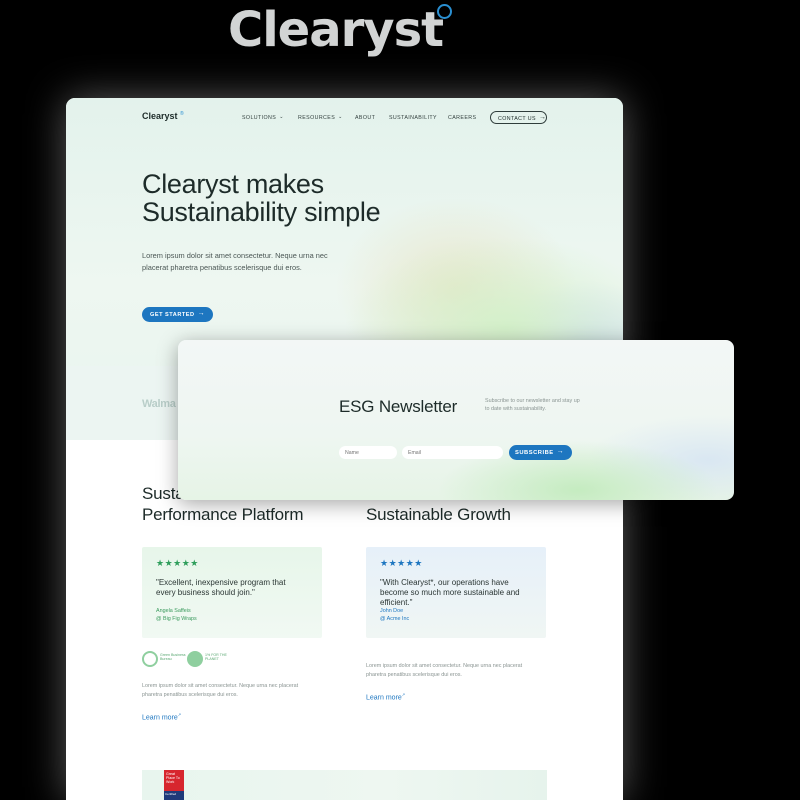 The width and height of the screenshot is (800, 800). Describe the element at coordinates (159, 404) in the screenshot. I see `customer-logo-walmart: Walma` at that location.